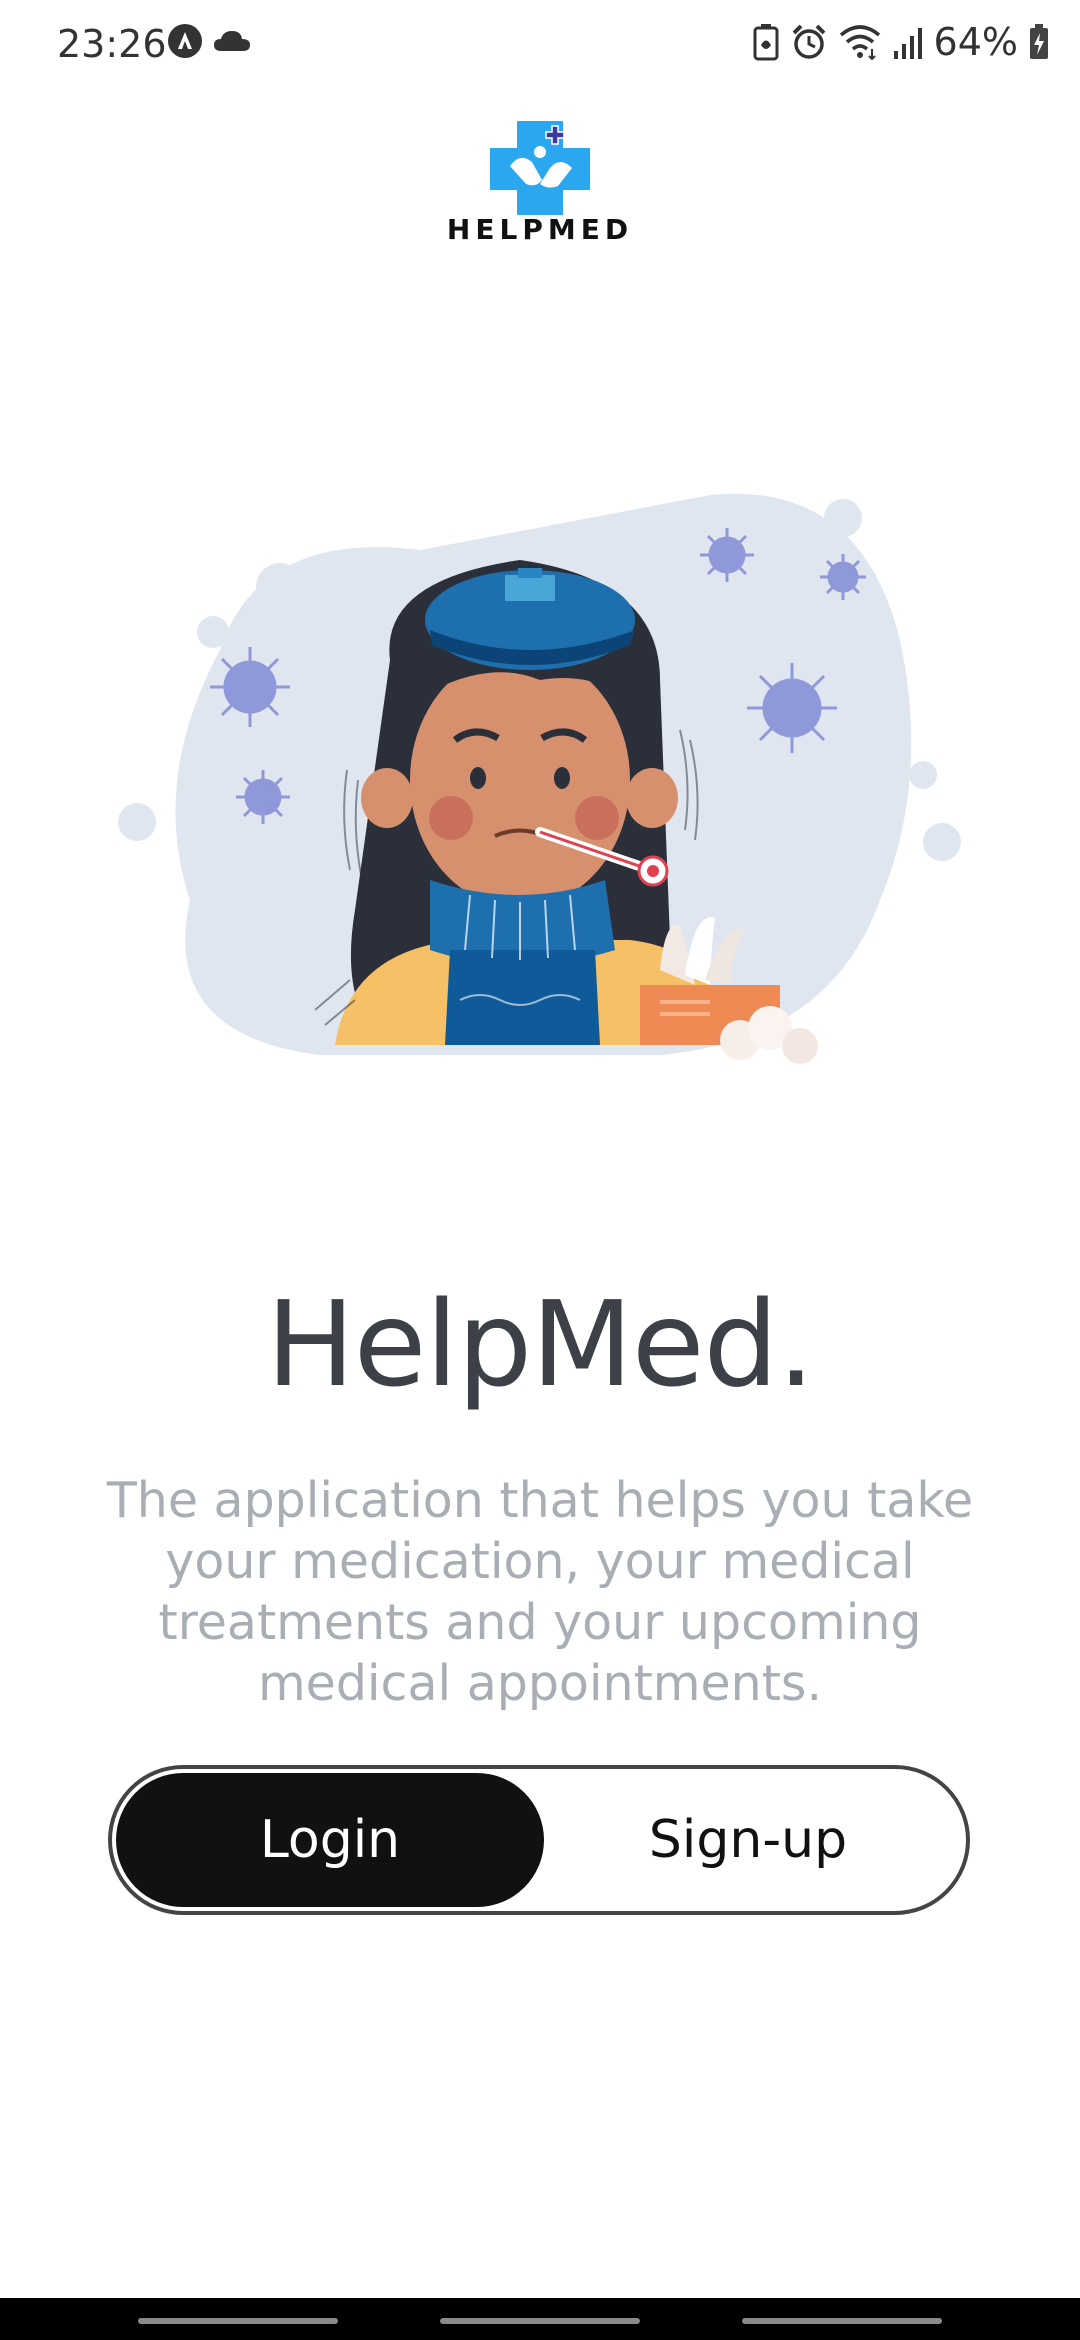  What do you see at coordinates (1039, 41) in the screenshot?
I see `battery-charging-icon` at bounding box center [1039, 41].